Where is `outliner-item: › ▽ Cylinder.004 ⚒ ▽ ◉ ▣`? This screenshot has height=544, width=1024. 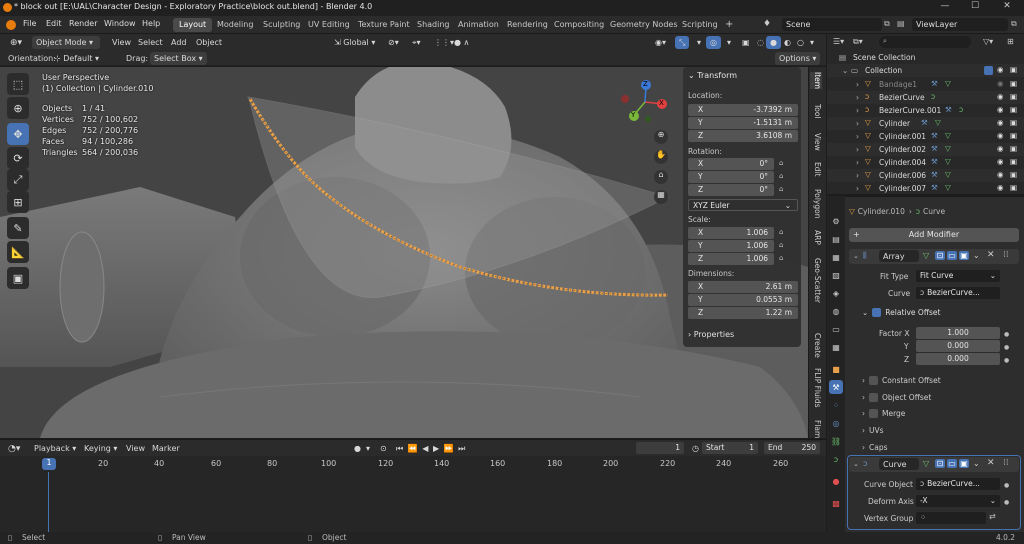
outliner-item: › ▽ Cylinder.004 ⚒ ▽ ◉ ▣ is located at coordinates (925, 162).